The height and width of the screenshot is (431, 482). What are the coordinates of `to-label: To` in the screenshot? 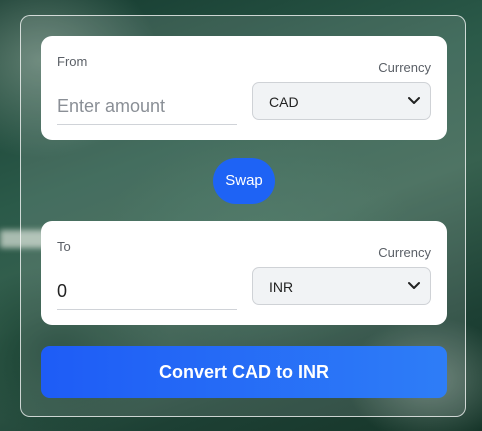 It's located at (64, 246).